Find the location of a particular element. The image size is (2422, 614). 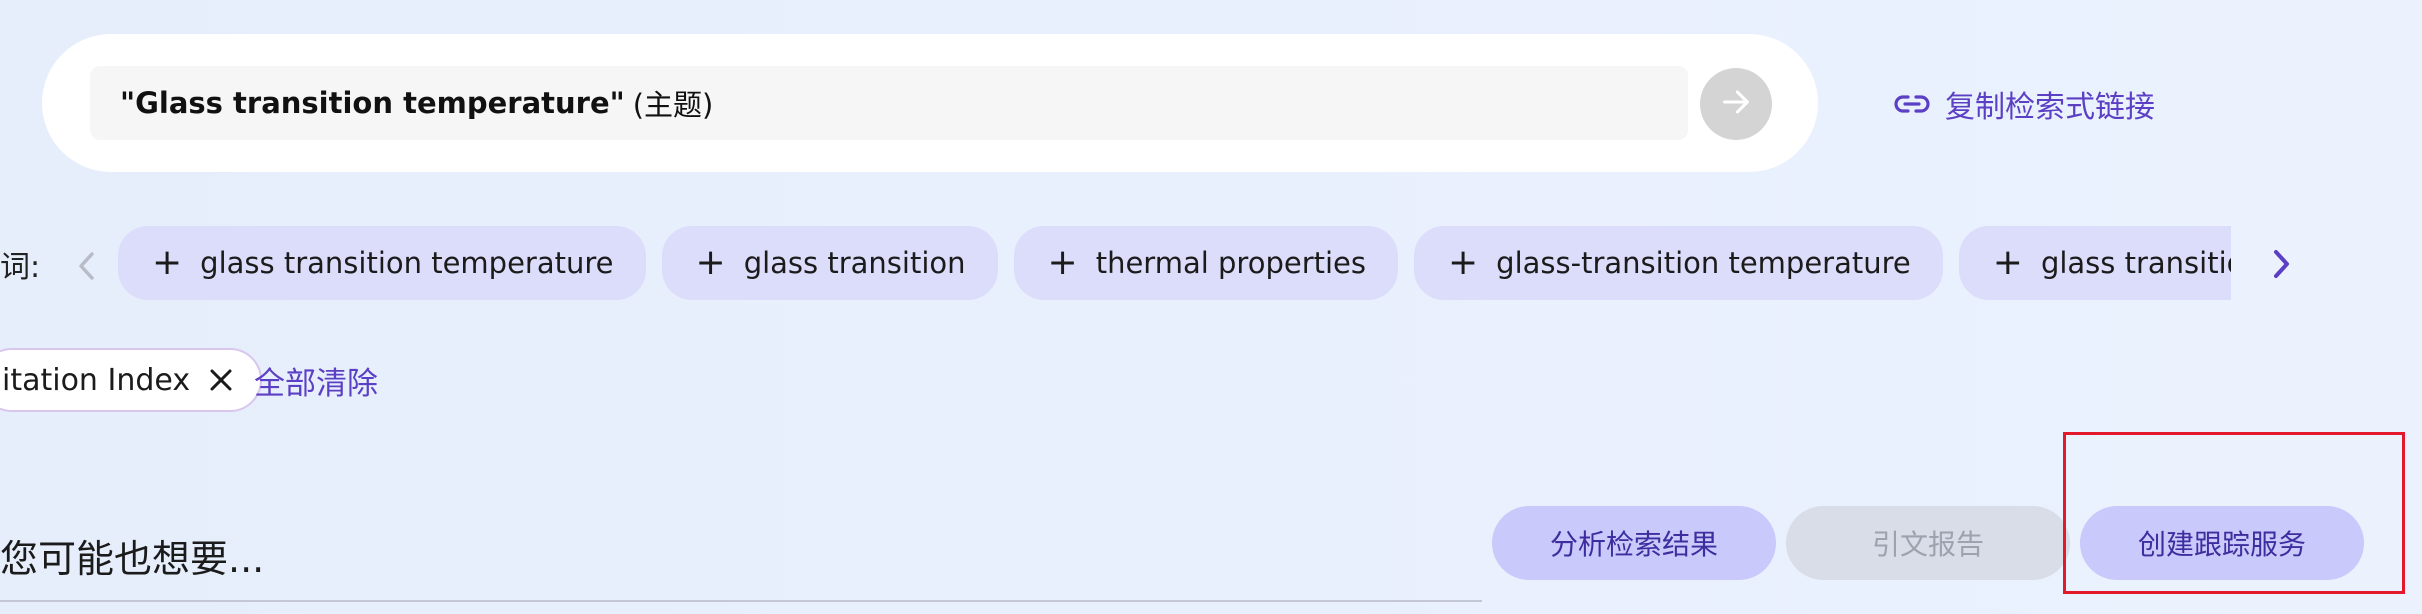

chevron-left-icon is located at coordinates (87, 268).